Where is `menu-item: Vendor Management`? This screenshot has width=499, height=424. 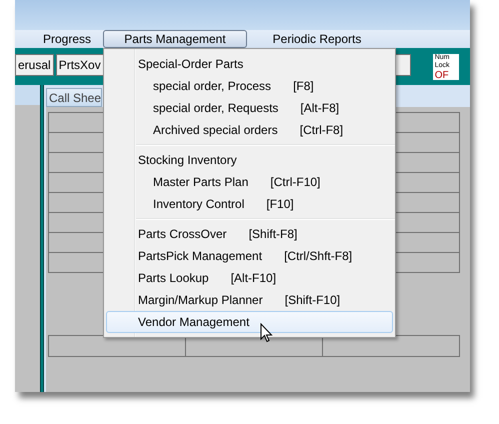
menu-item: Vendor Management is located at coordinates (249, 322).